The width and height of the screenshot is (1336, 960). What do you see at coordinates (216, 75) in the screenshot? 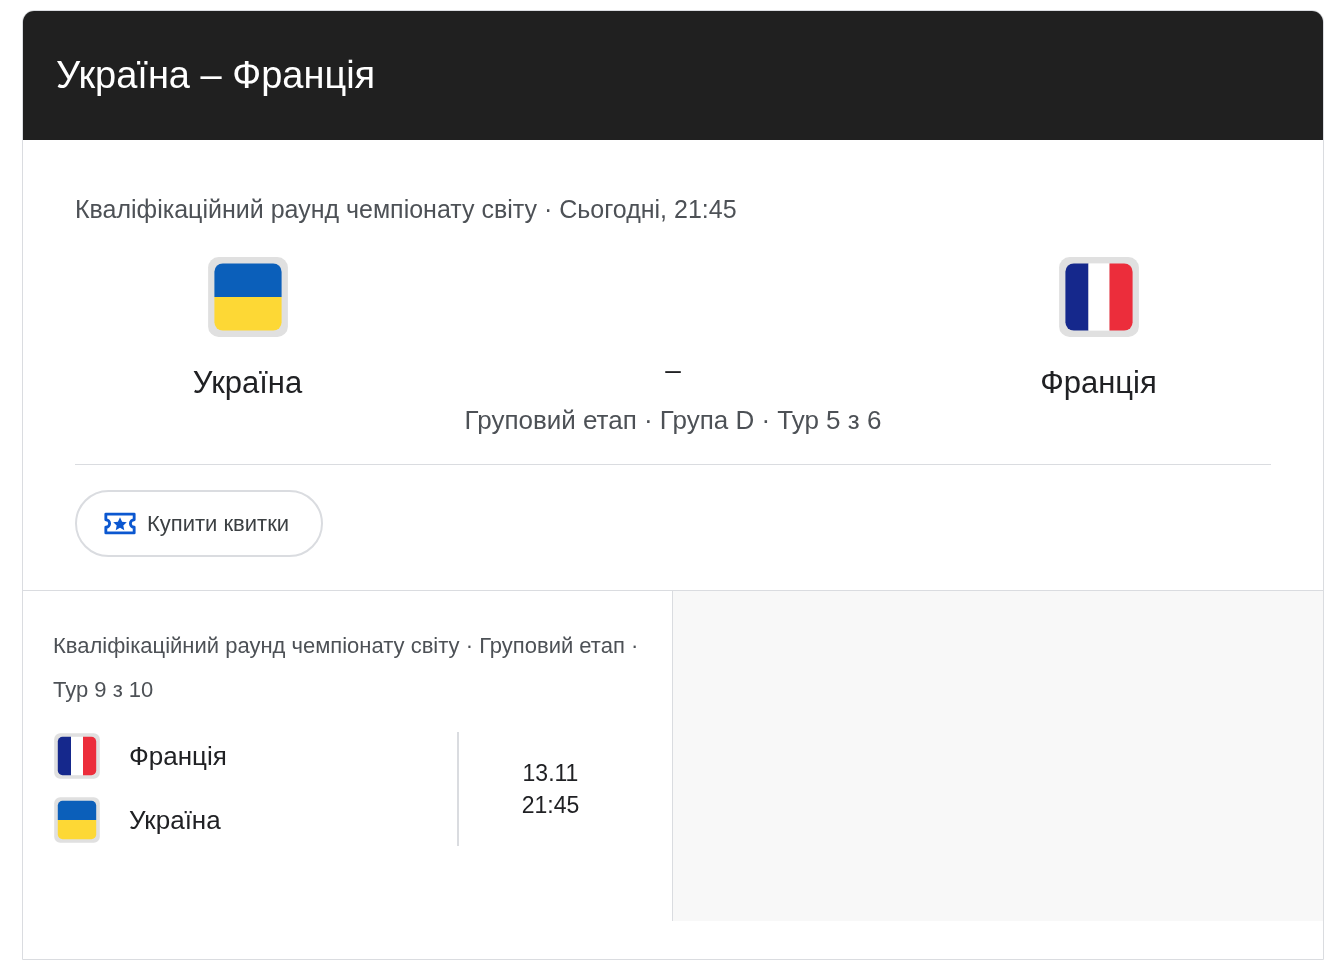
I see `match-title: Україна – Франція` at bounding box center [216, 75].